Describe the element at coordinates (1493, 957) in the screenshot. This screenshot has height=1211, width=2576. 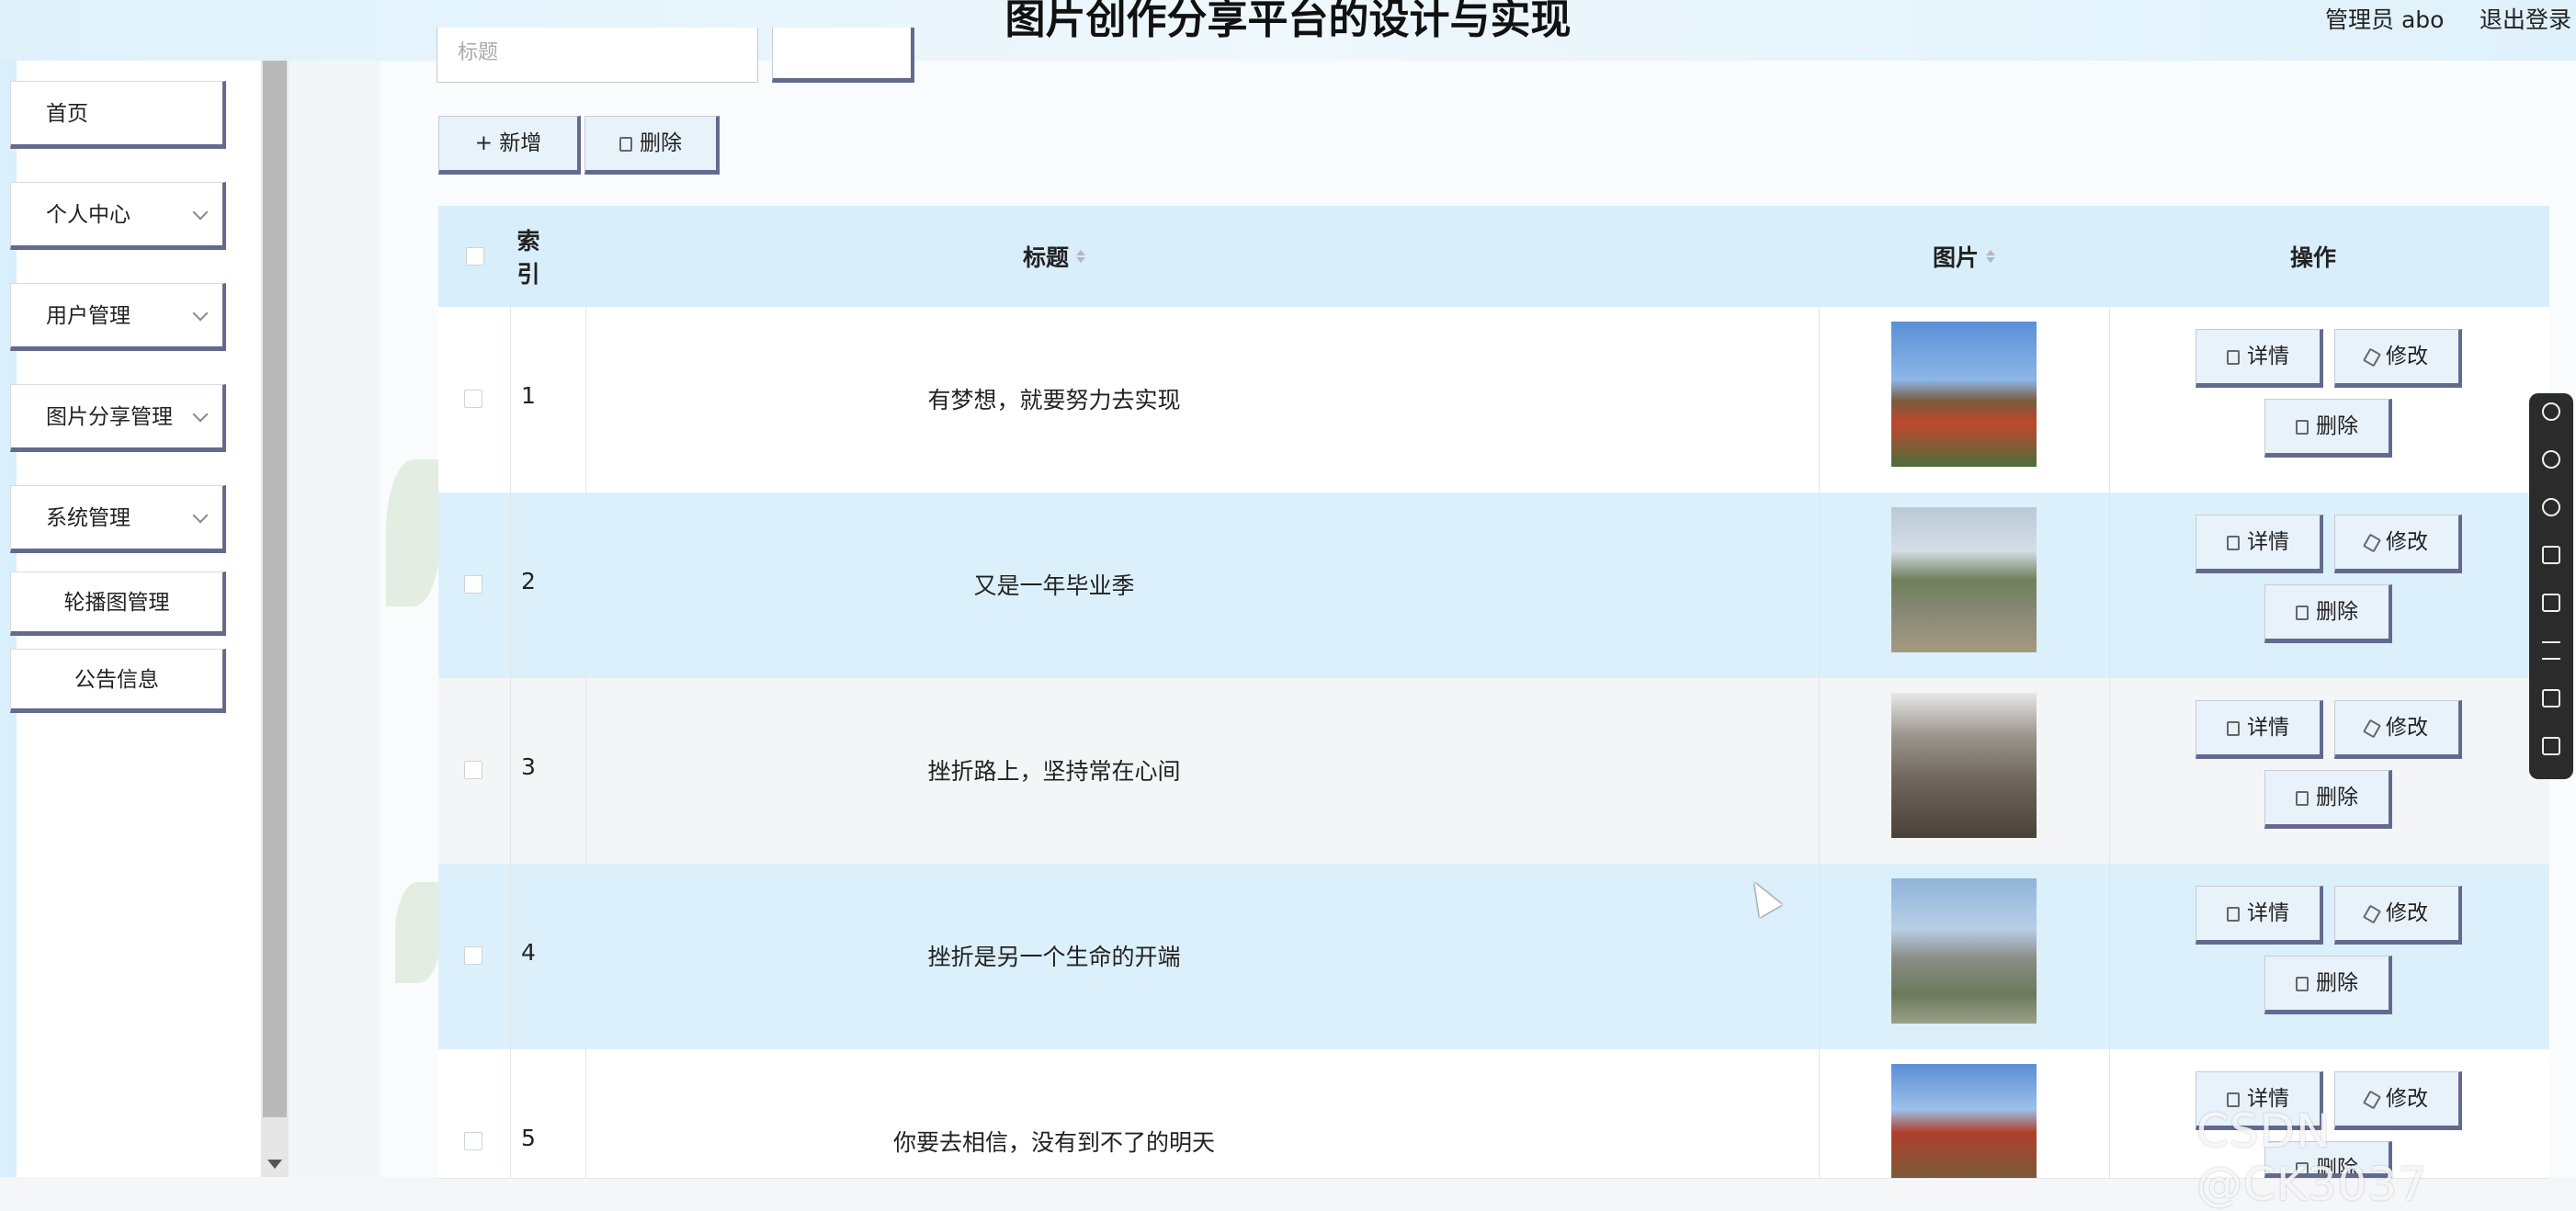
I see `table-row: 4 挫折是另一个生命的开端 详情 修改 删除` at that location.